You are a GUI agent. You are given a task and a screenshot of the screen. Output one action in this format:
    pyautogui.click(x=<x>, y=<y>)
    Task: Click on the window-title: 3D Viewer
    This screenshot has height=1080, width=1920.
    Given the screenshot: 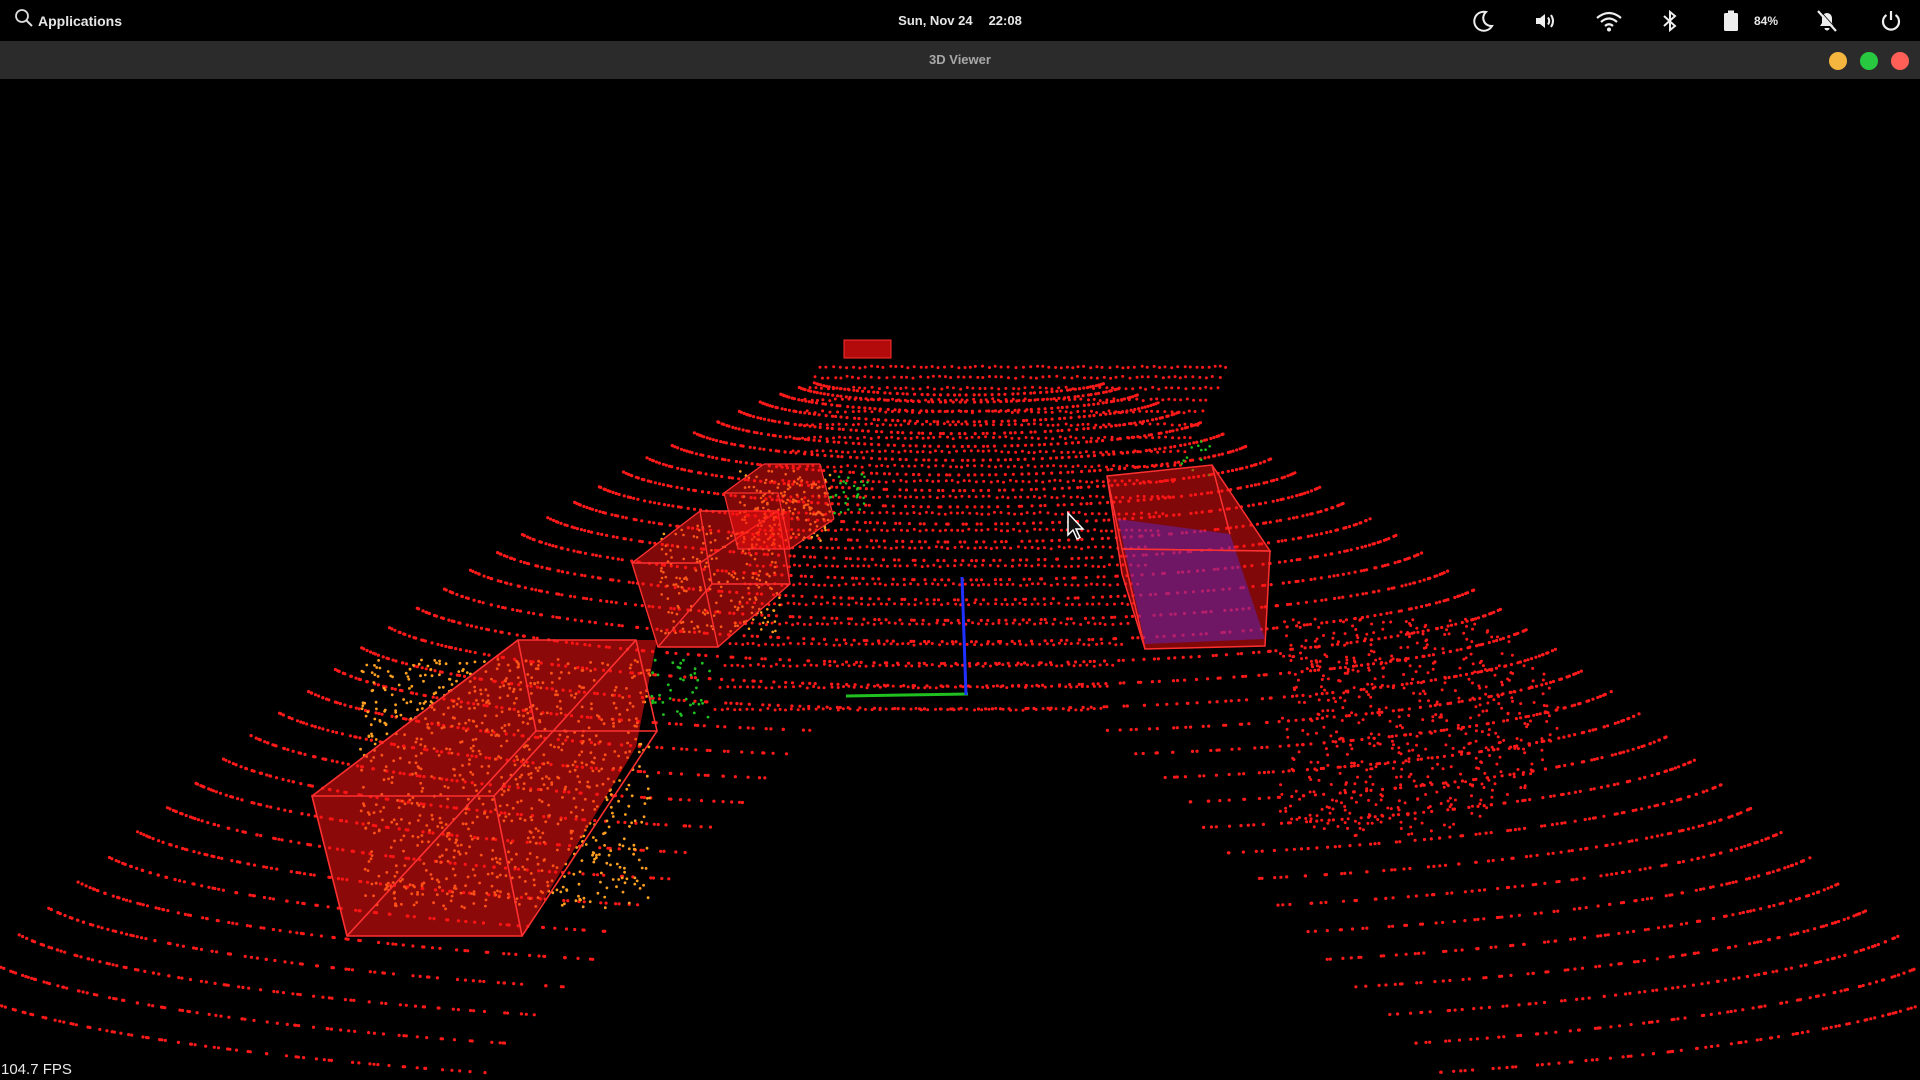 What is the action you would take?
    pyautogui.click(x=960, y=59)
    